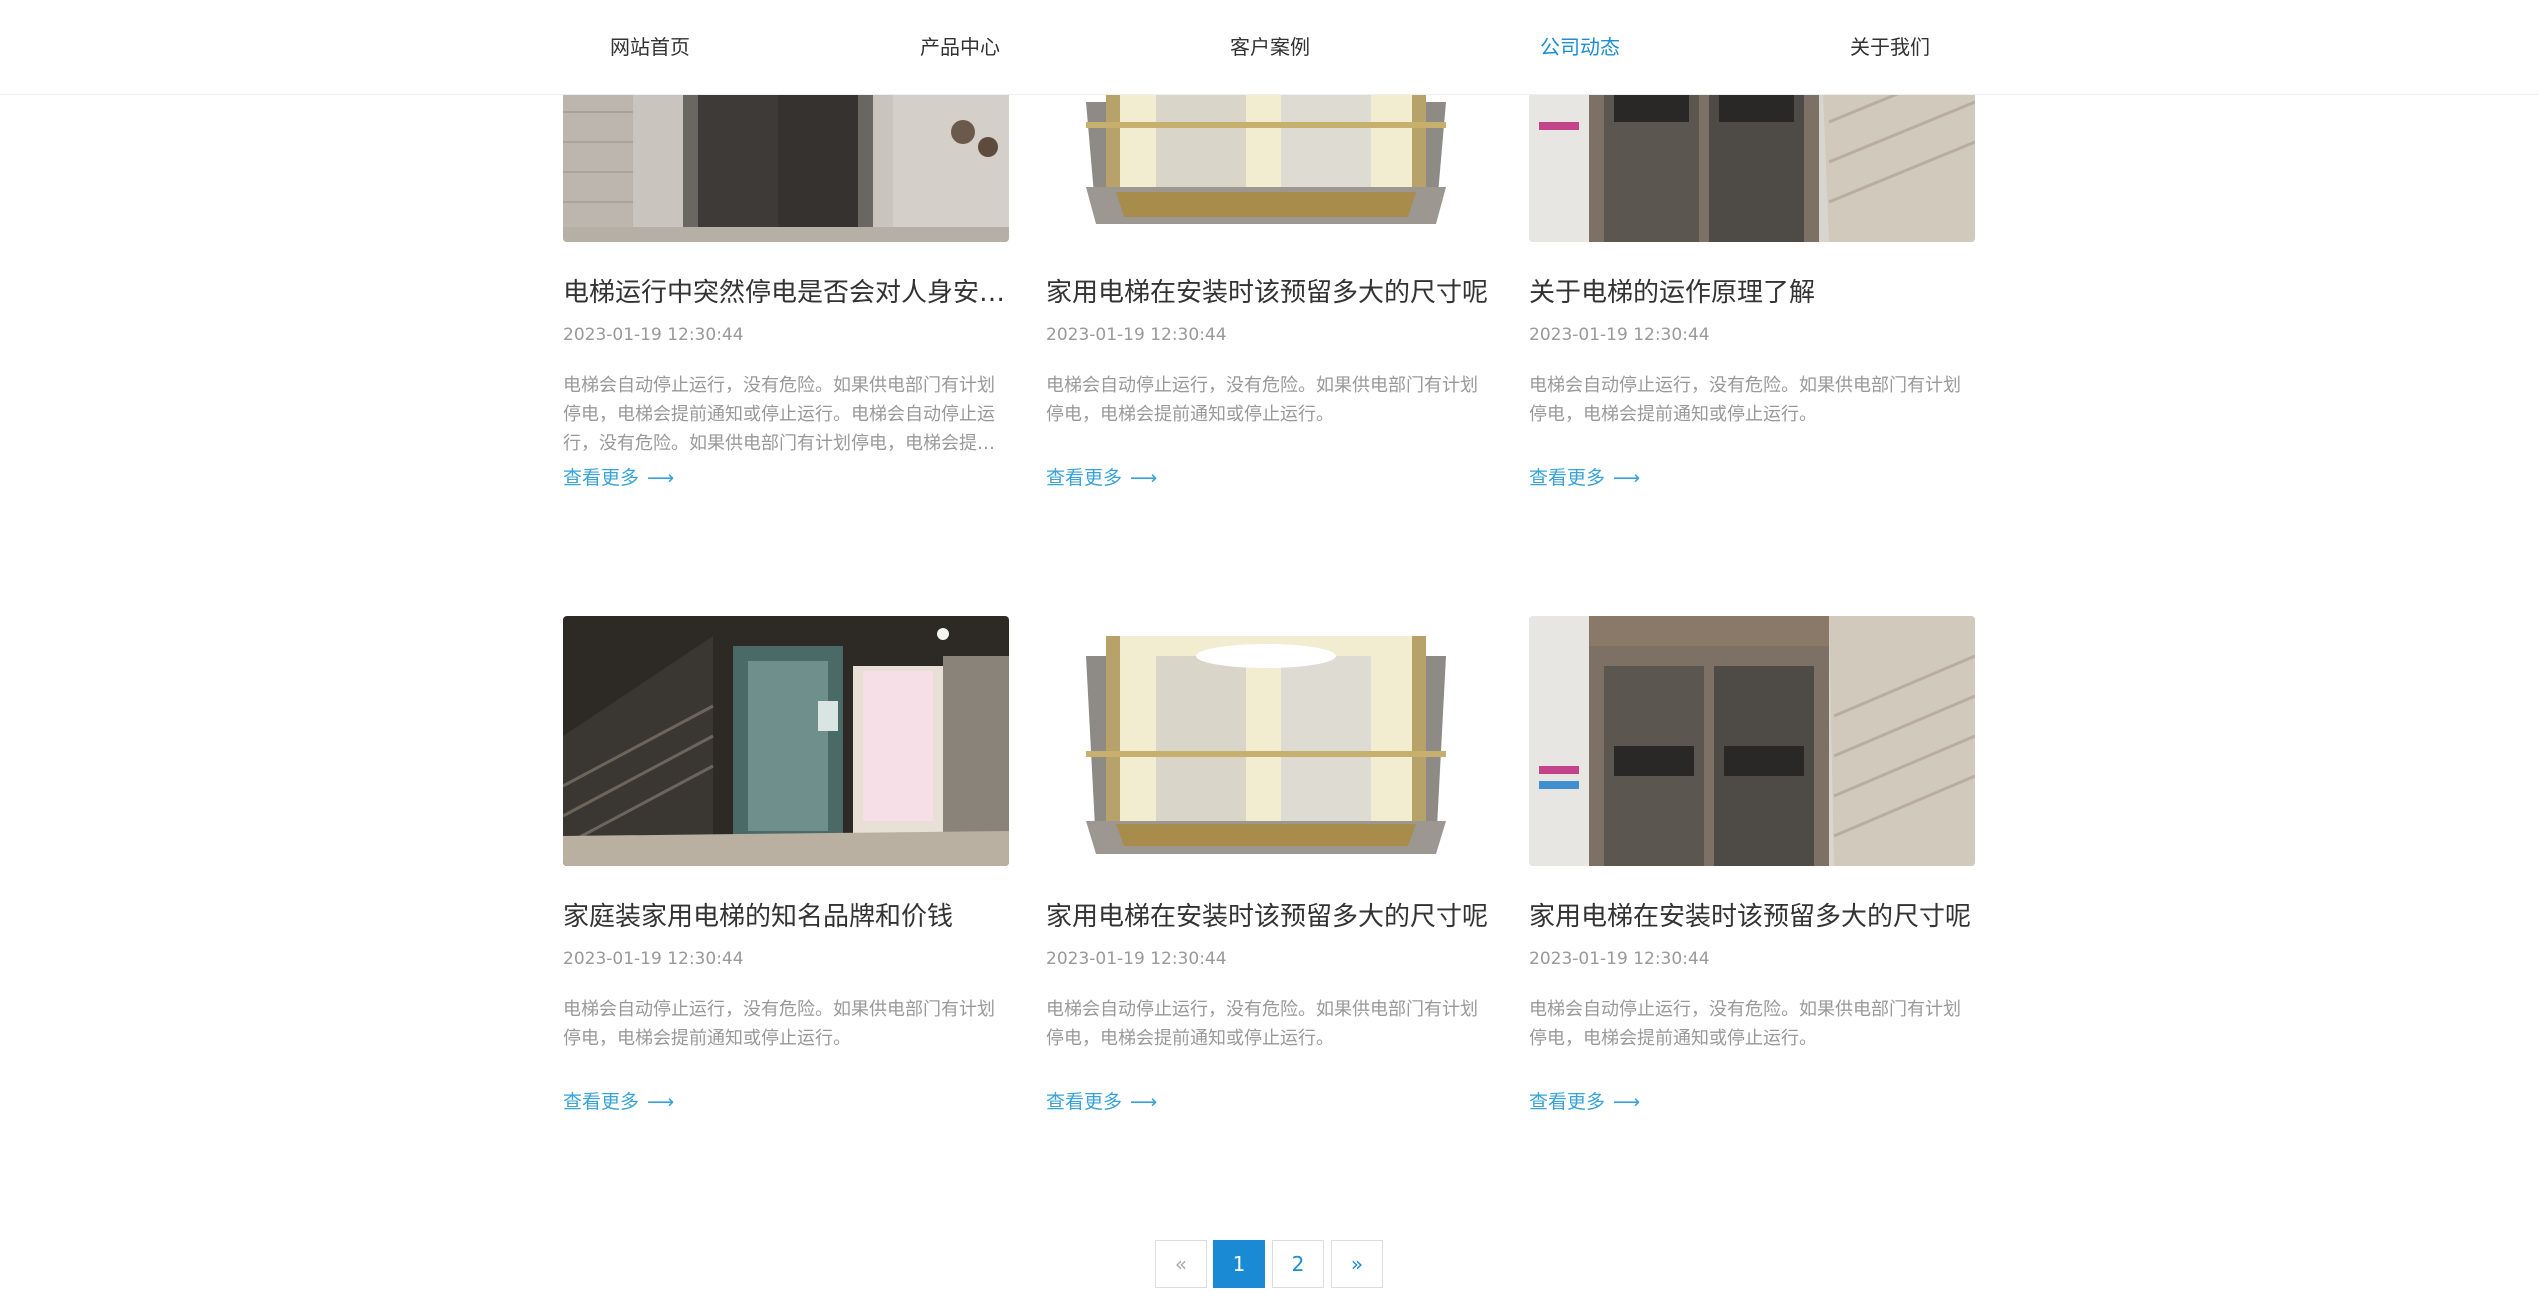 The height and width of the screenshot is (1300, 2539). What do you see at coordinates (1752, 290) in the screenshot?
I see `article-title: 关于电梯的运作原理了解` at bounding box center [1752, 290].